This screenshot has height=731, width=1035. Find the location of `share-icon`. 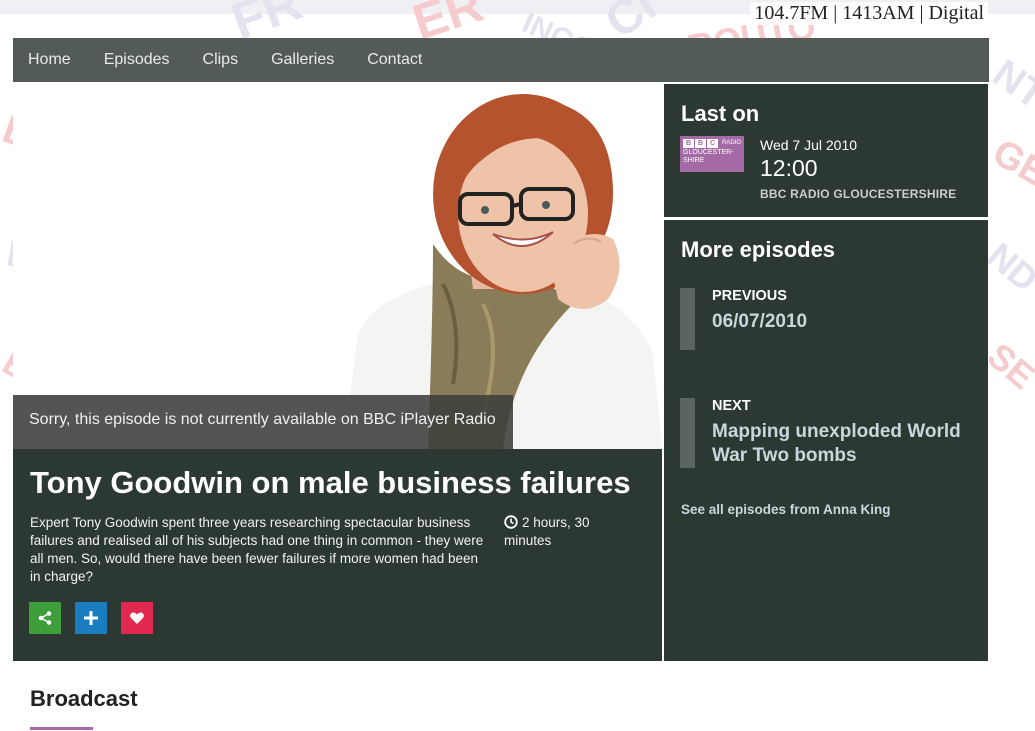

share-icon is located at coordinates (45, 618).